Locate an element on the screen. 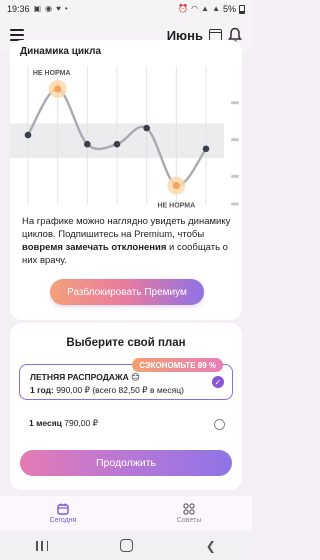 The width and height of the screenshot is (320, 560). radio-icon is located at coordinates (219, 424).